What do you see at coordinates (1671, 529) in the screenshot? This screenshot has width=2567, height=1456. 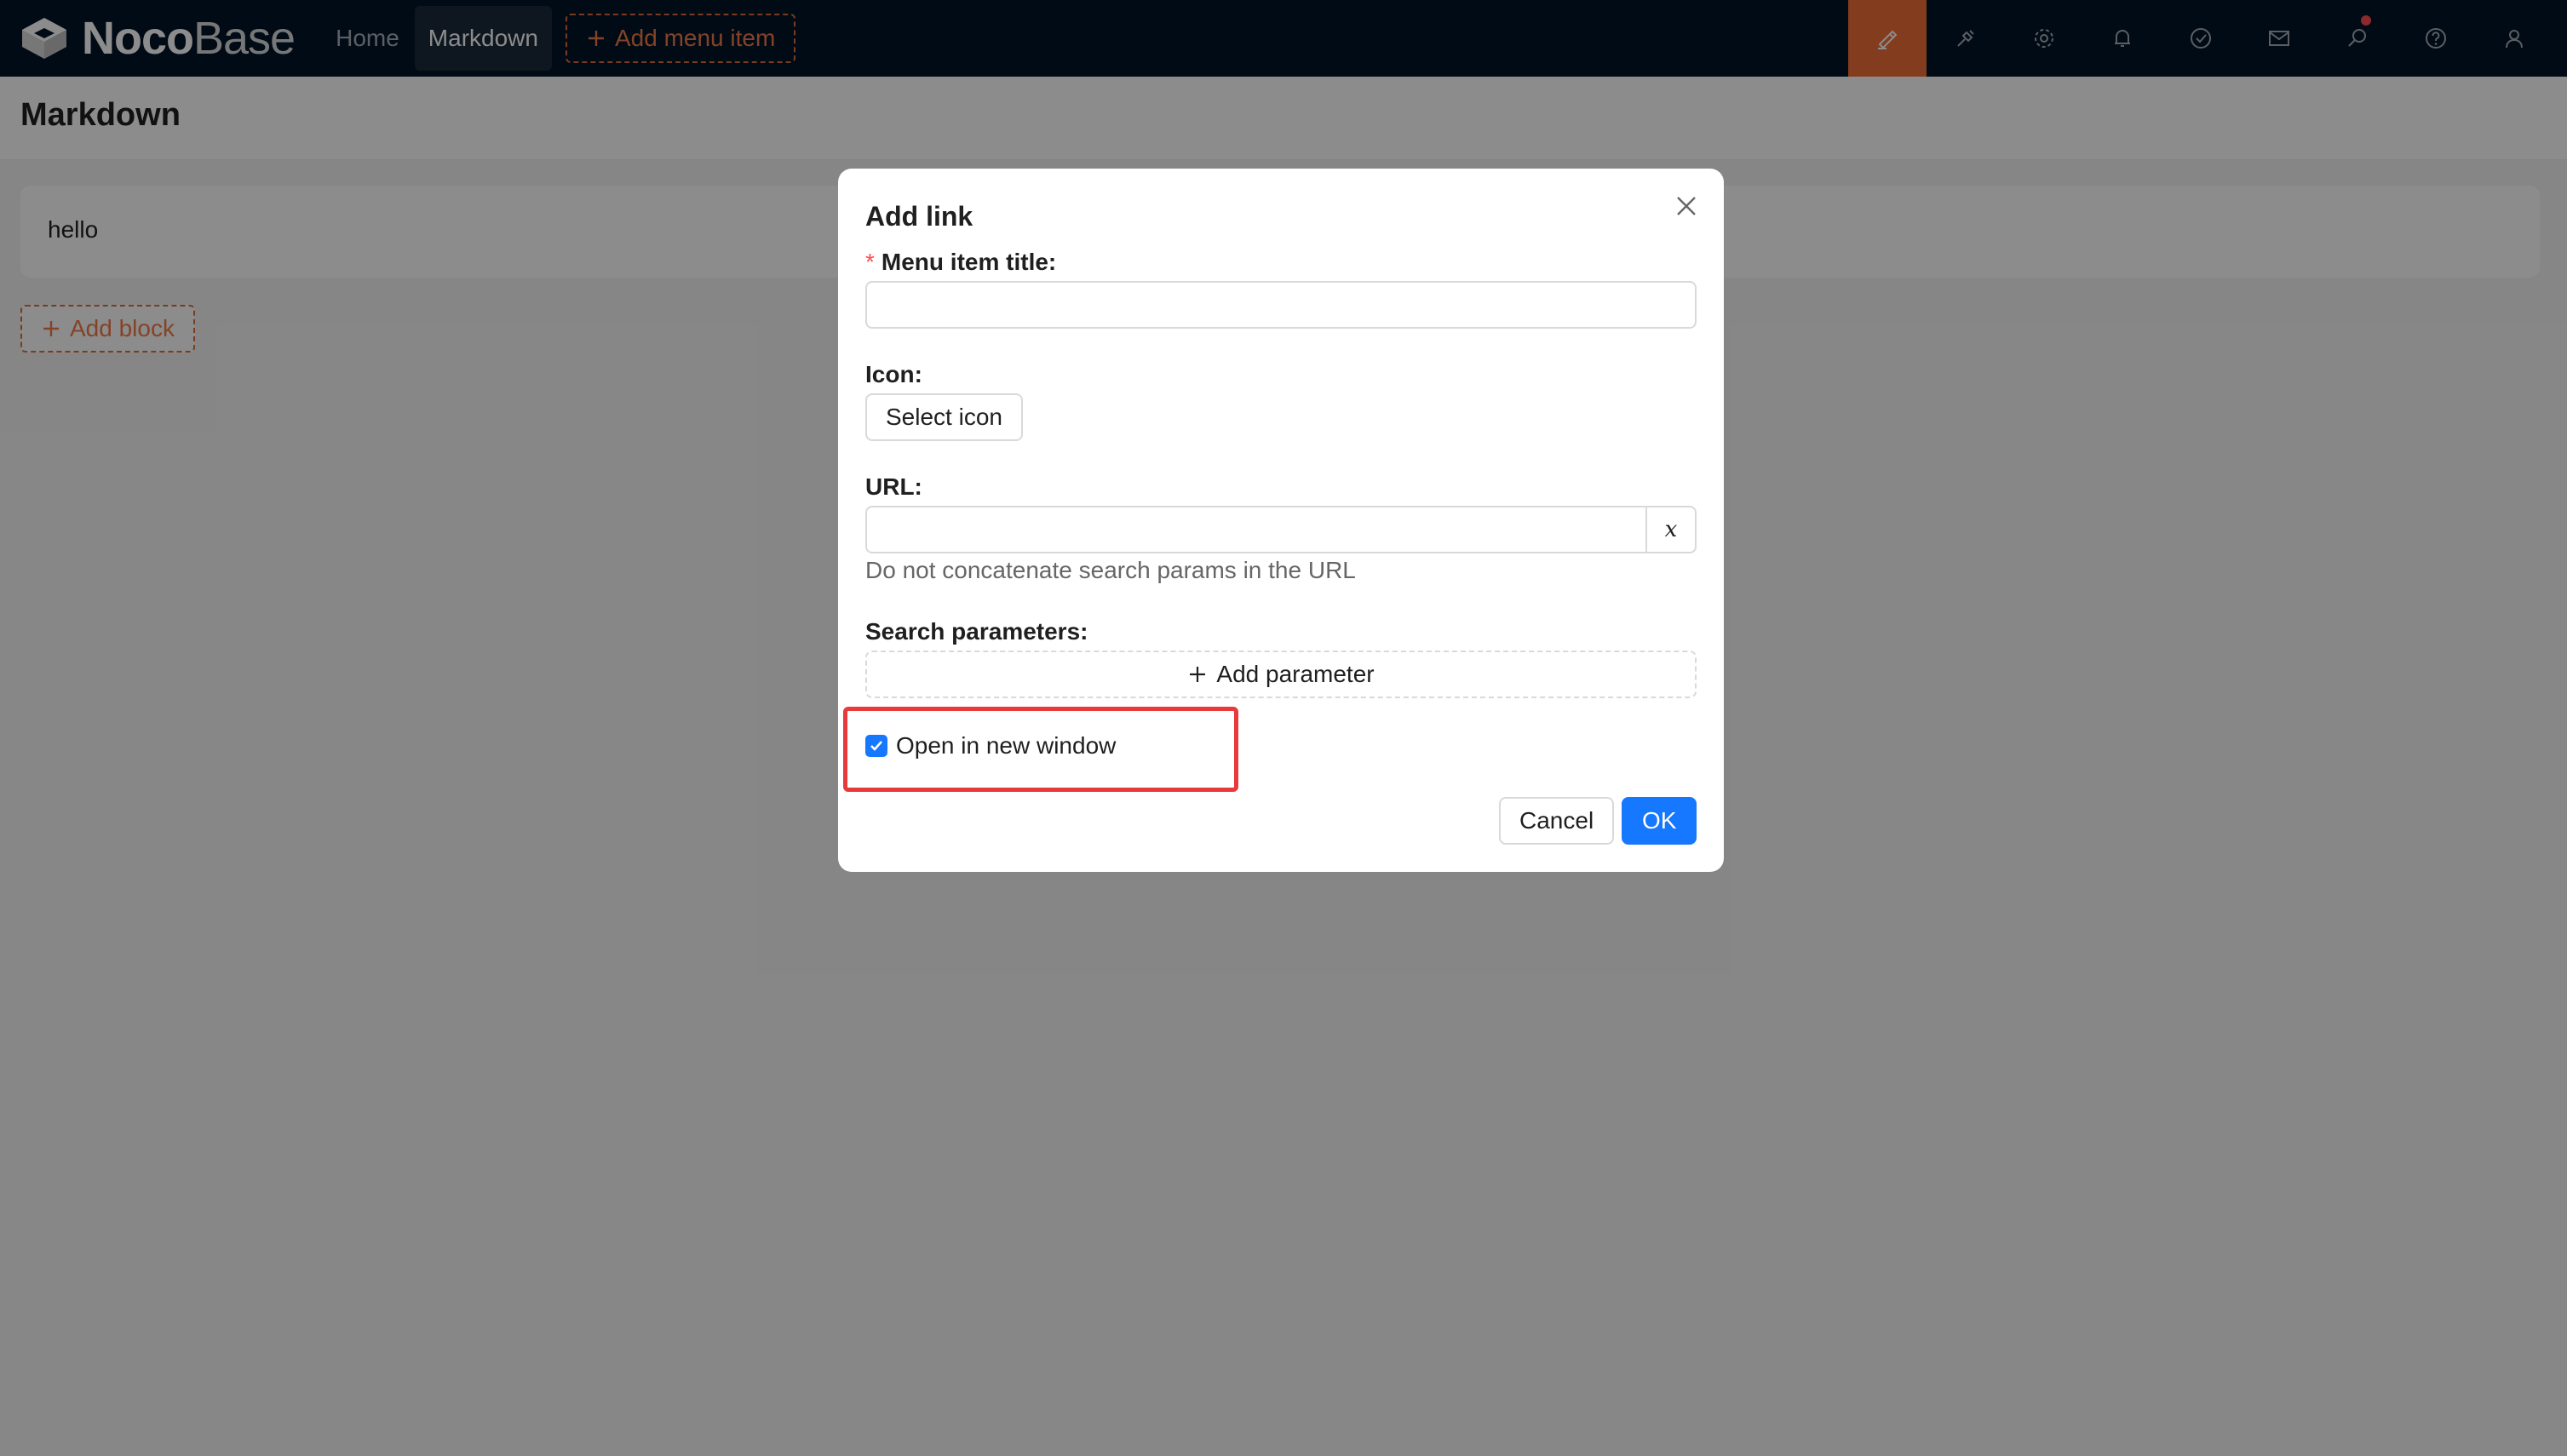 I see `variable-button: x` at bounding box center [1671, 529].